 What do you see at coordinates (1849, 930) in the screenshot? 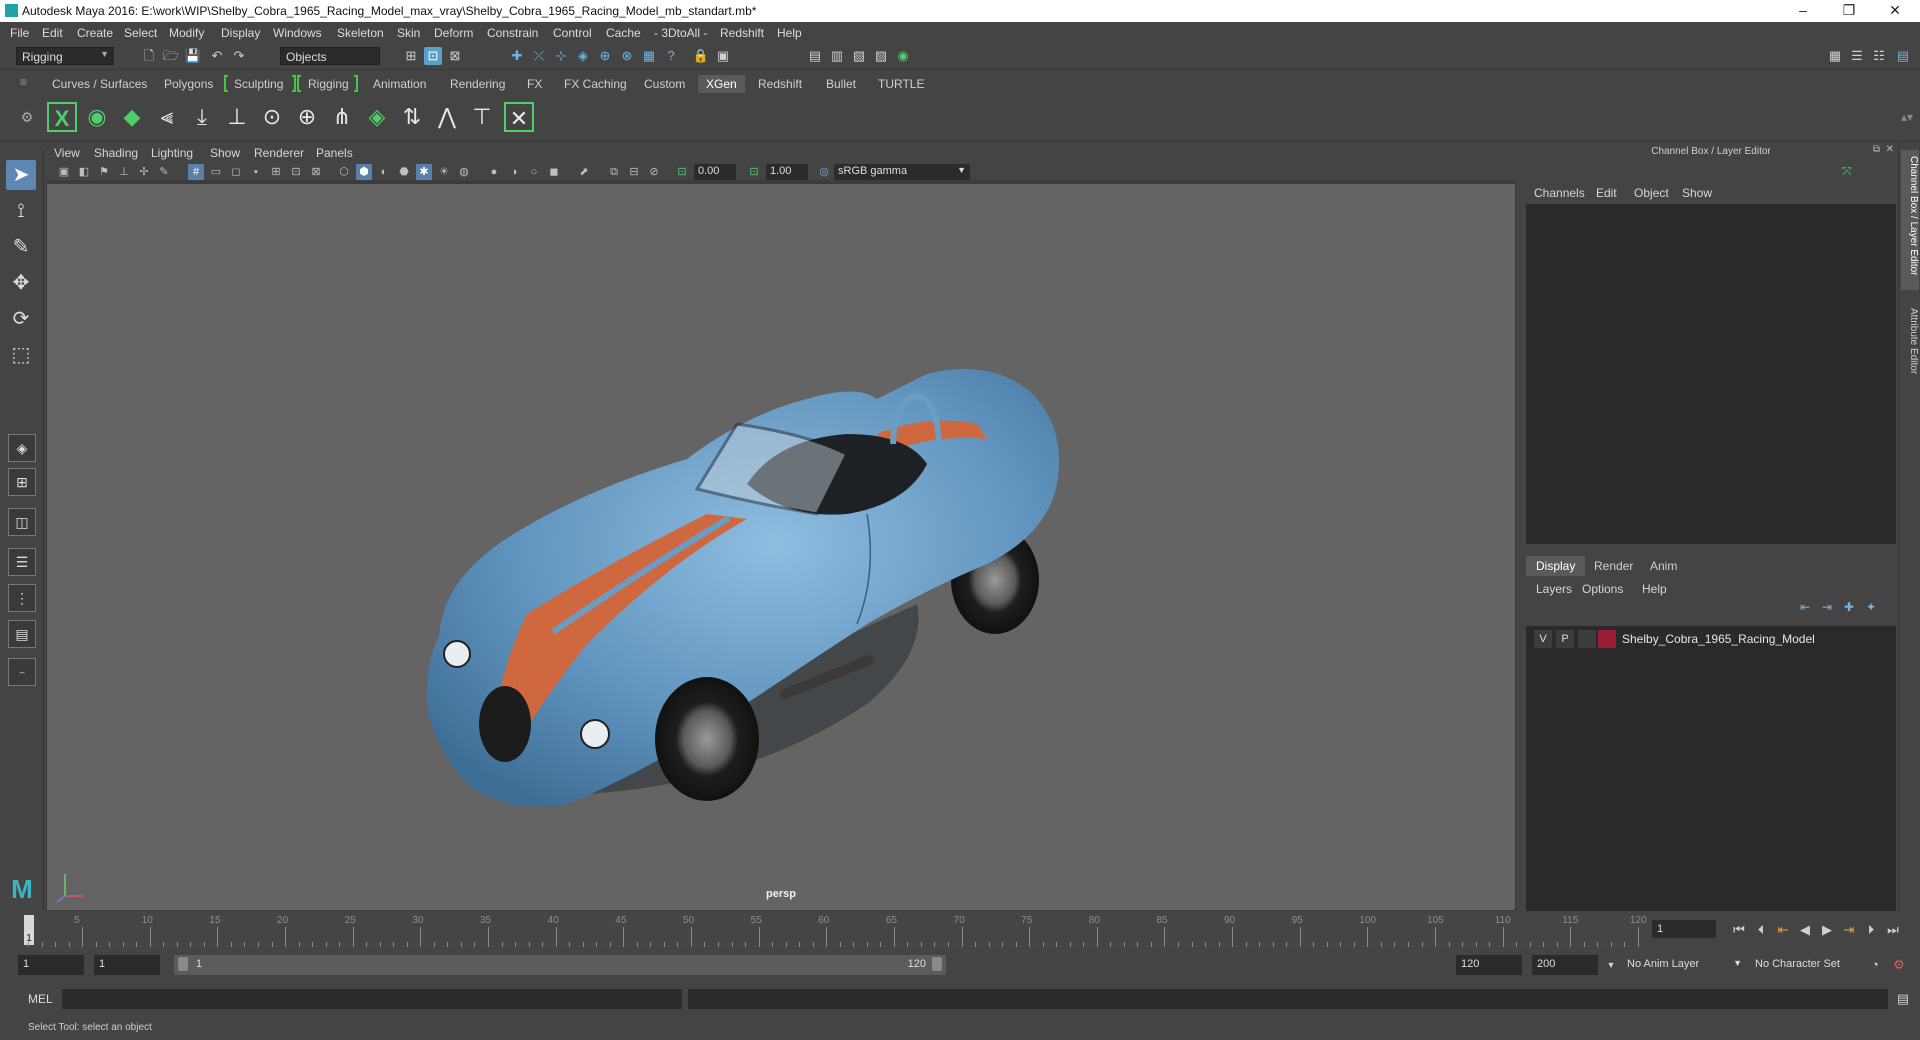
I see `step-forward-key-icon: ⇥` at bounding box center [1849, 930].